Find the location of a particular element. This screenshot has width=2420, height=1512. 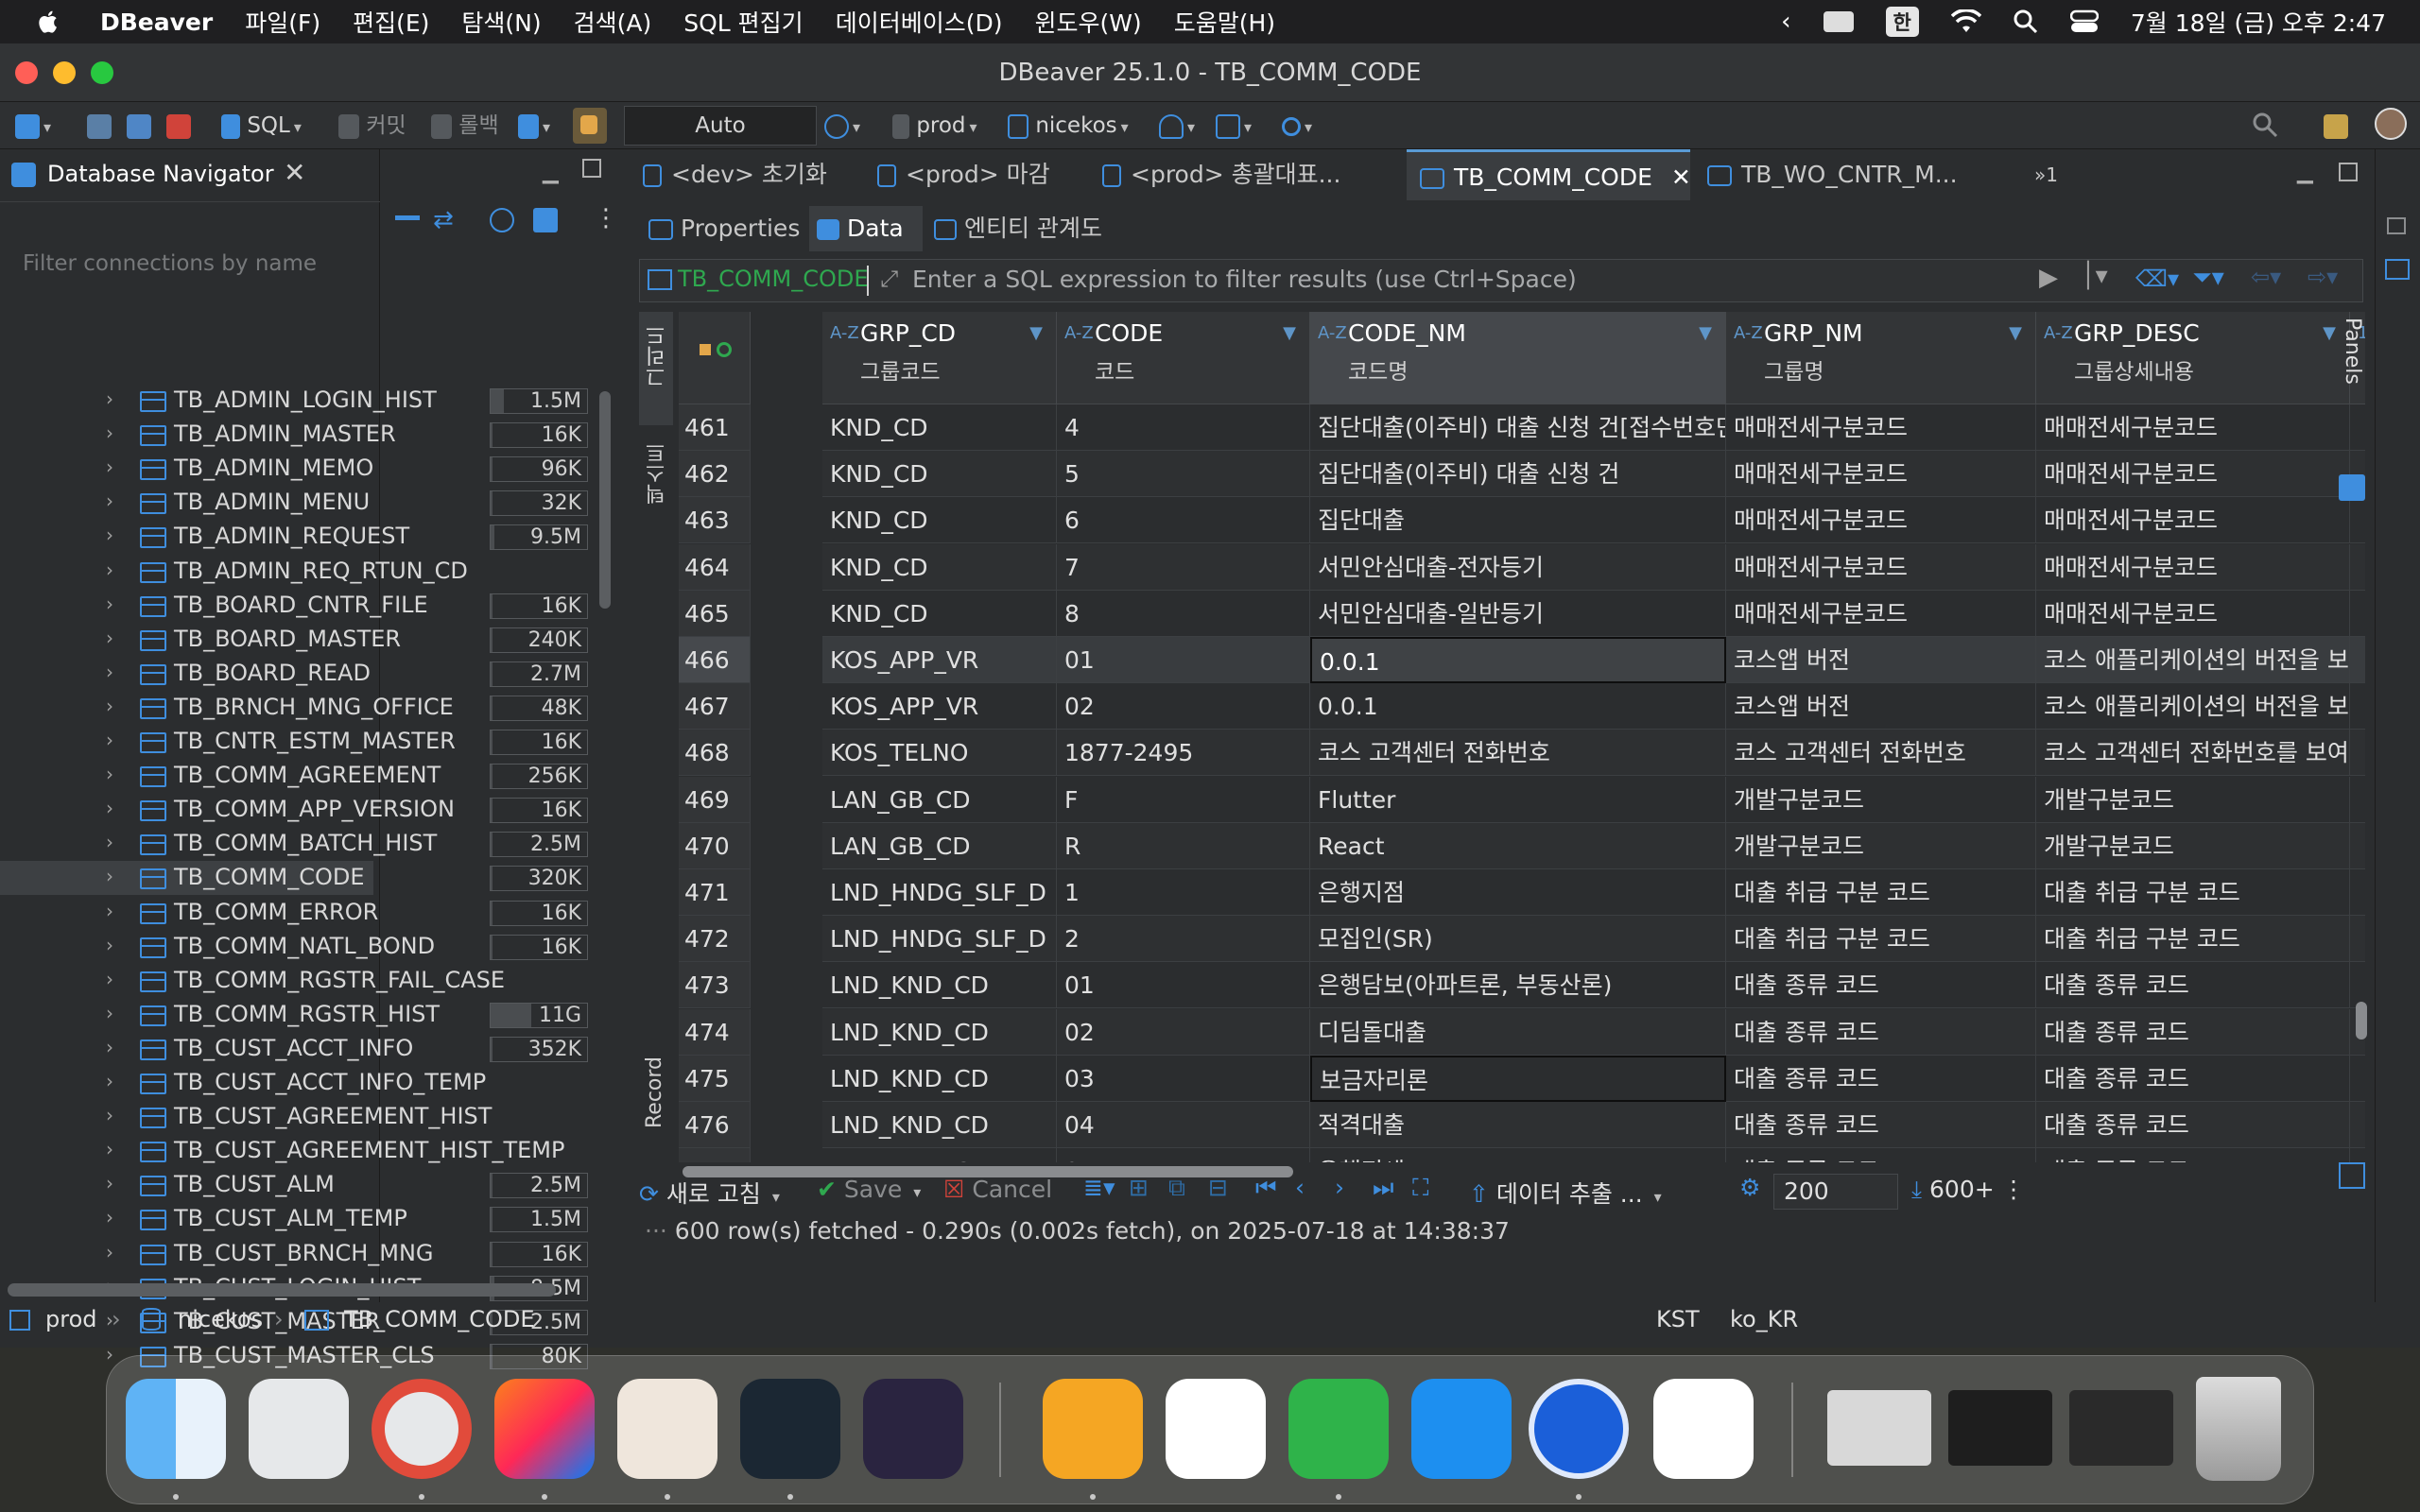

navigator-table-item: › TB_ADMIN_MEMO 96K is located at coordinates (294, 469).